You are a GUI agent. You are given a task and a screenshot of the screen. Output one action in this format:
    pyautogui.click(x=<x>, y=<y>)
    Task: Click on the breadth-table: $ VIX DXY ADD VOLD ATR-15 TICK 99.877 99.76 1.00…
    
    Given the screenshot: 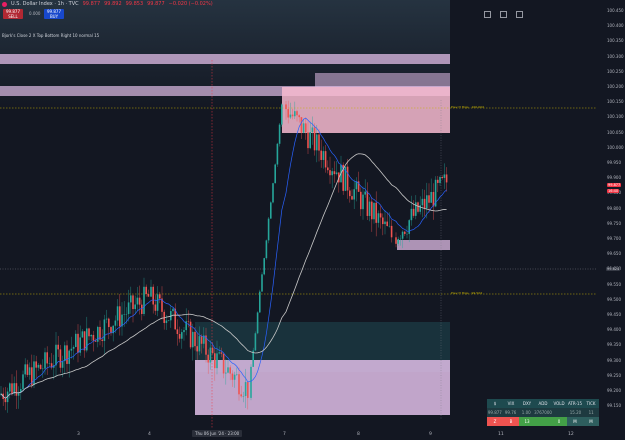 What is the action you would take?
    pyautogui.click(x=543, y=412)
    